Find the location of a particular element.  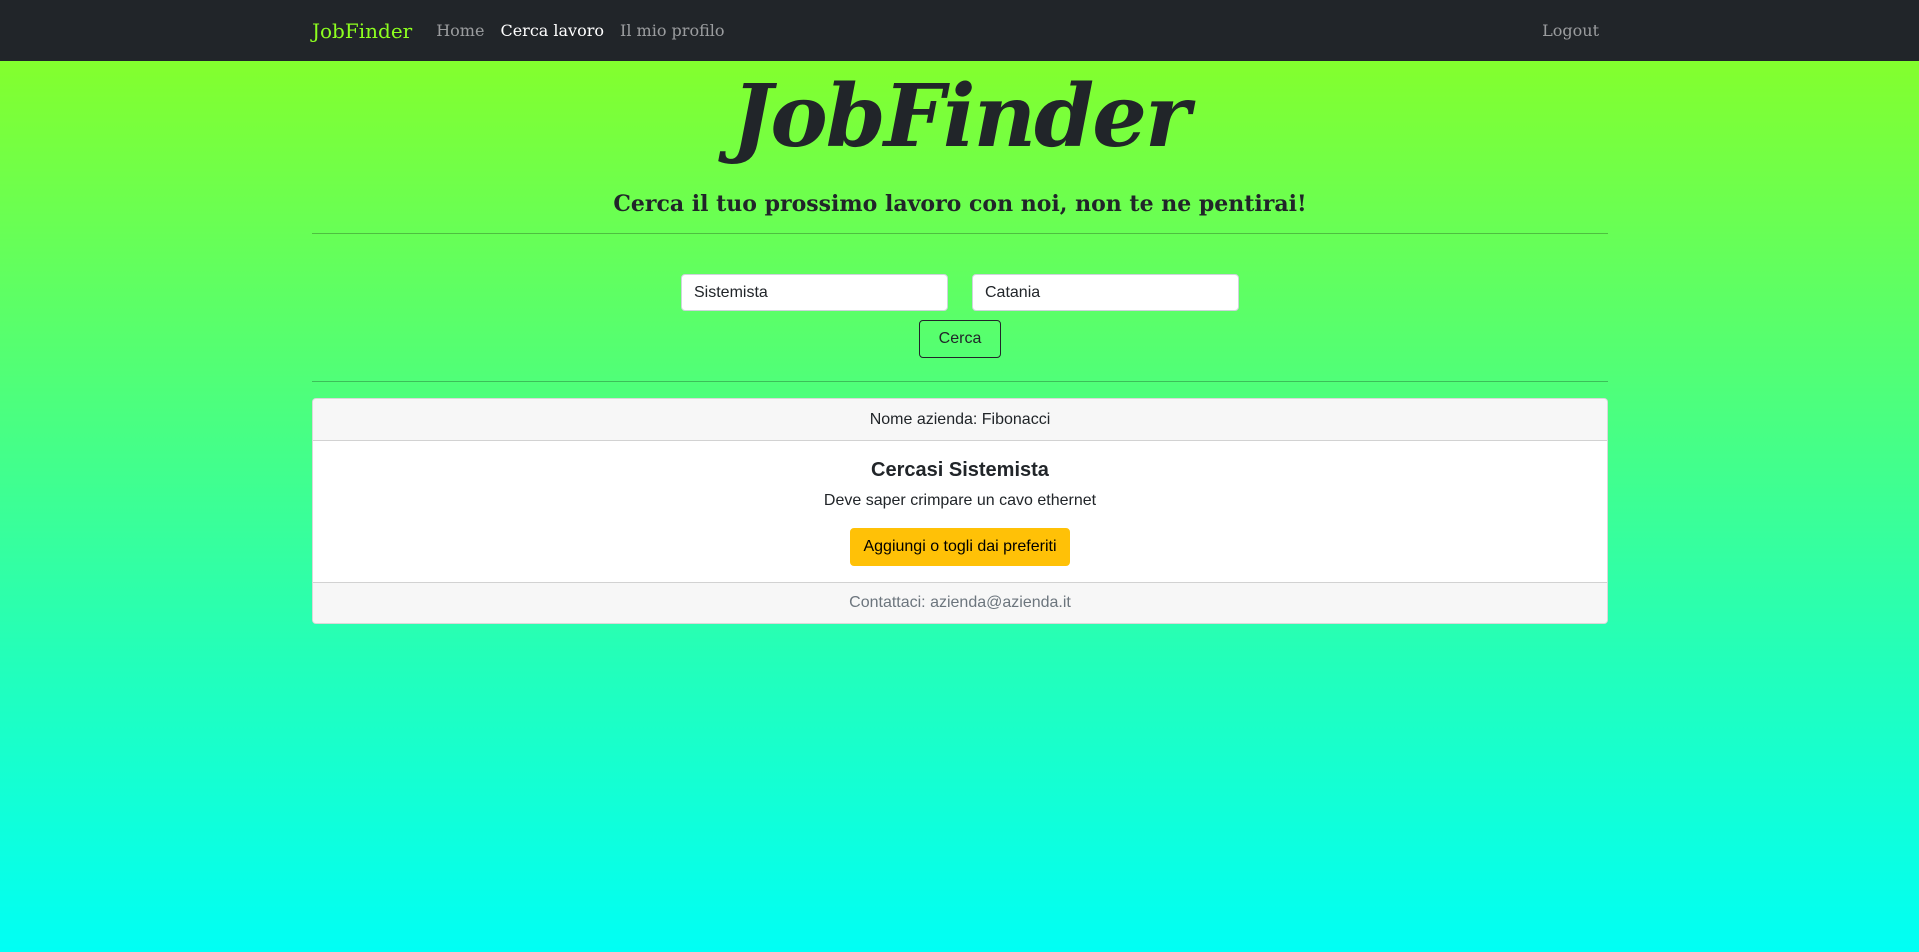

favorite-toggle-button: Aggiungi o togli dai preferiti is located at coordinates (960, 547).